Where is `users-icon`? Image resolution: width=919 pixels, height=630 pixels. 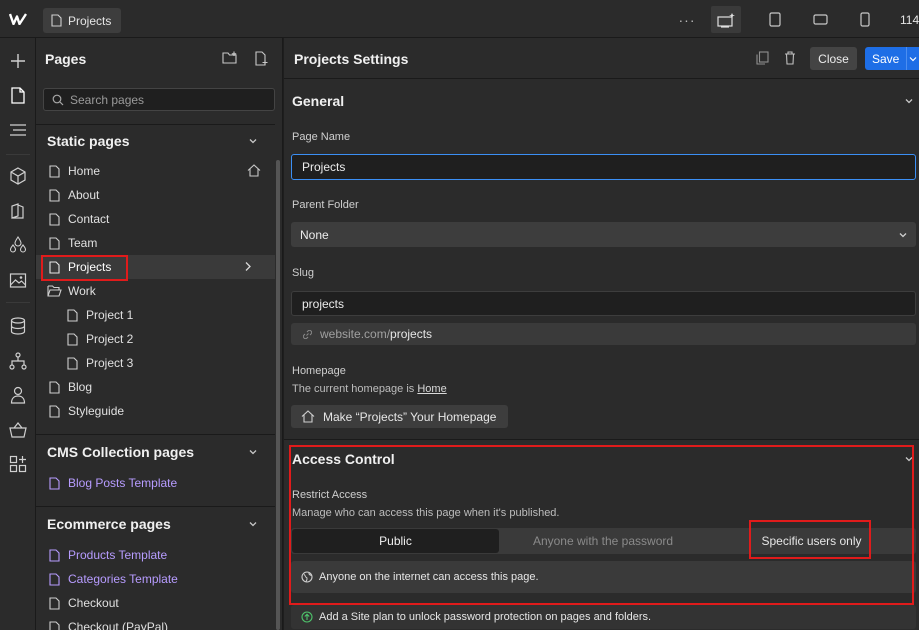
users-icon is located at coordinates (18, 395).